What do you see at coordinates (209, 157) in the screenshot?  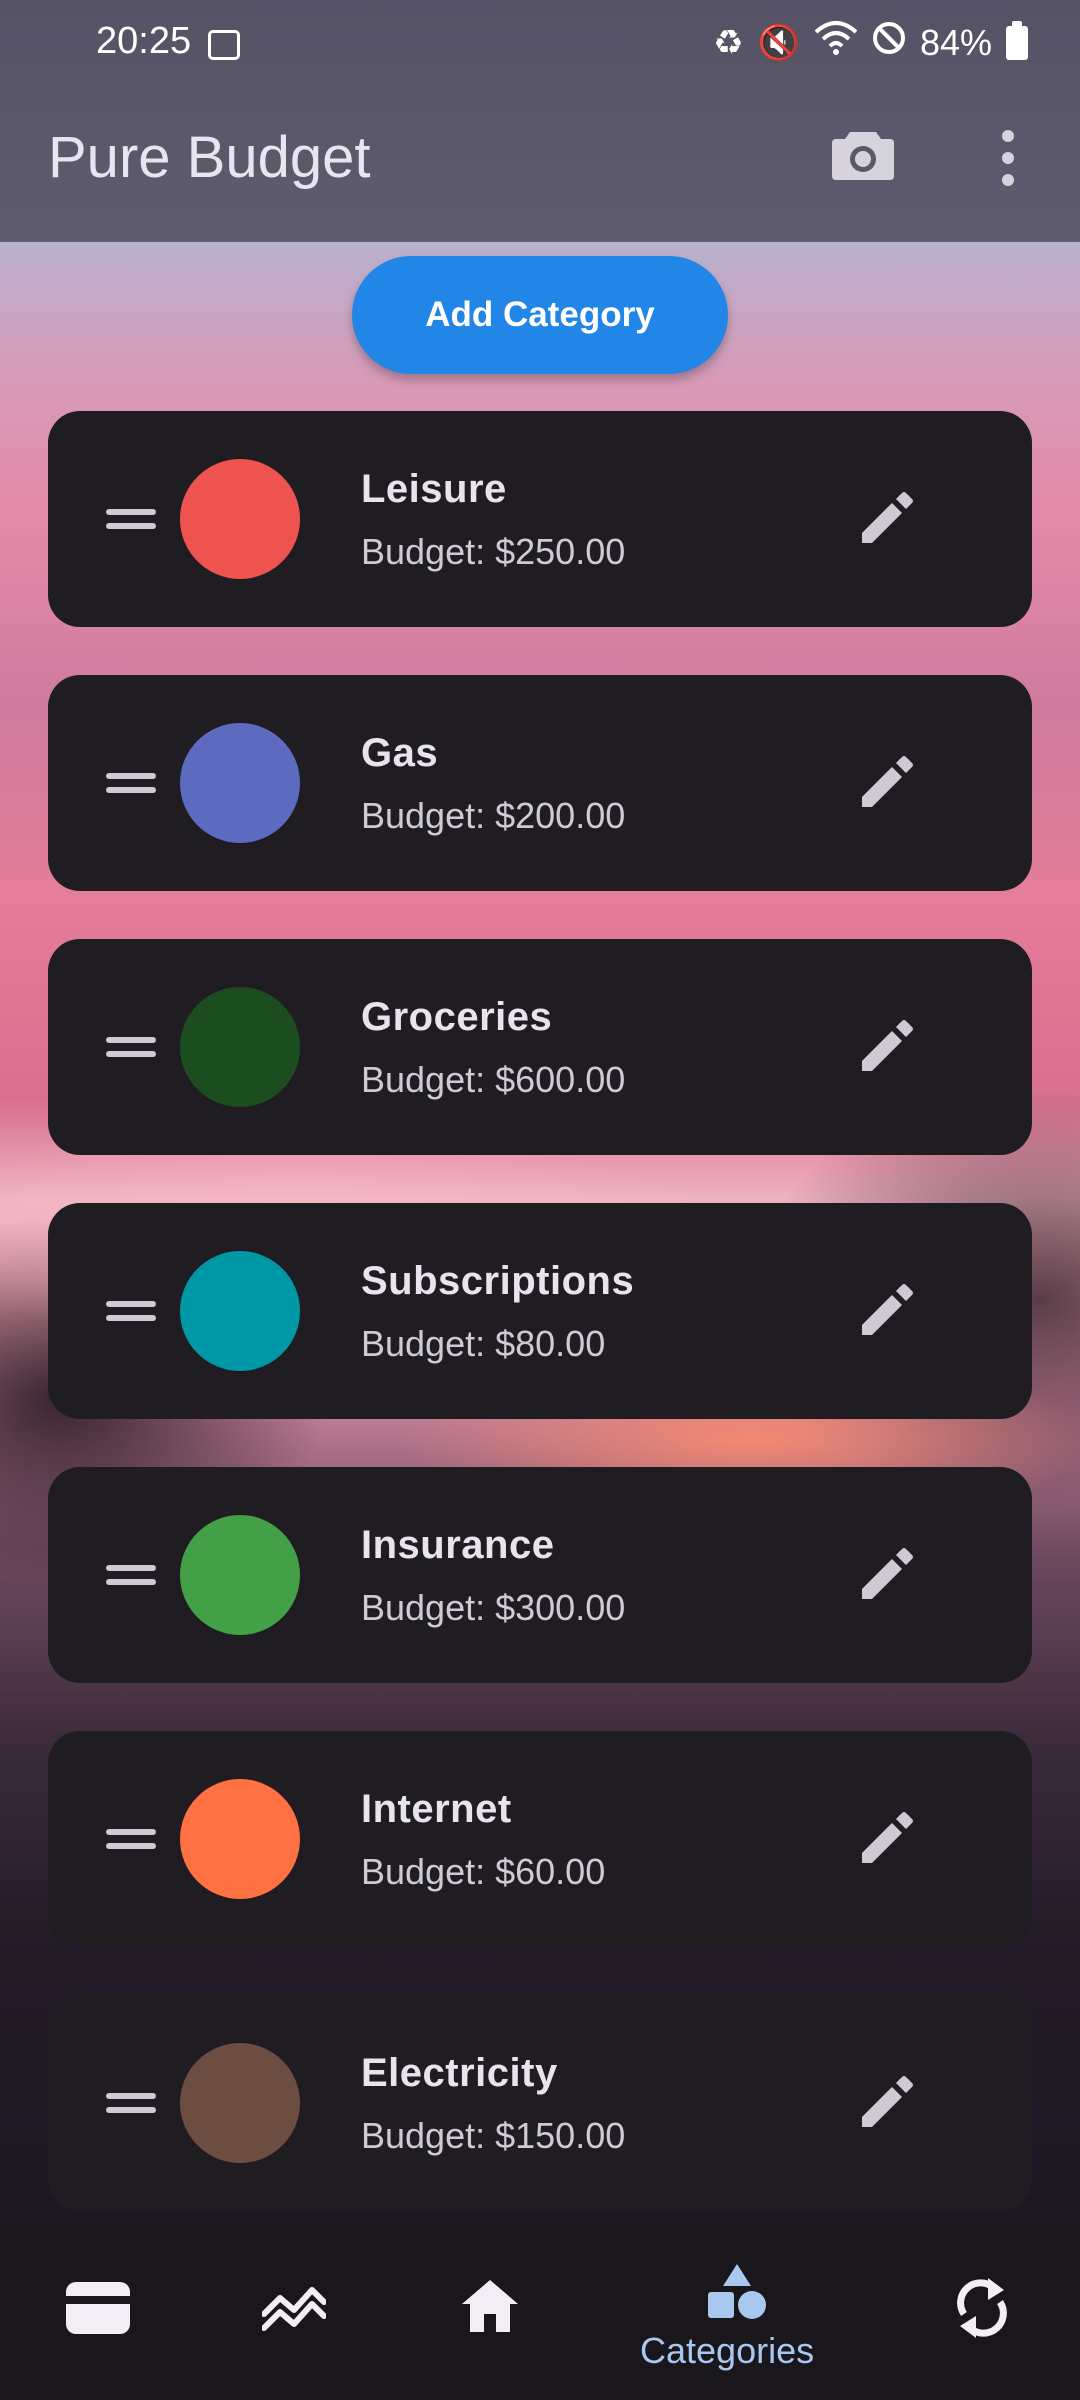 I see `app-title: Pure Budget` at bounding box center [209, 157].